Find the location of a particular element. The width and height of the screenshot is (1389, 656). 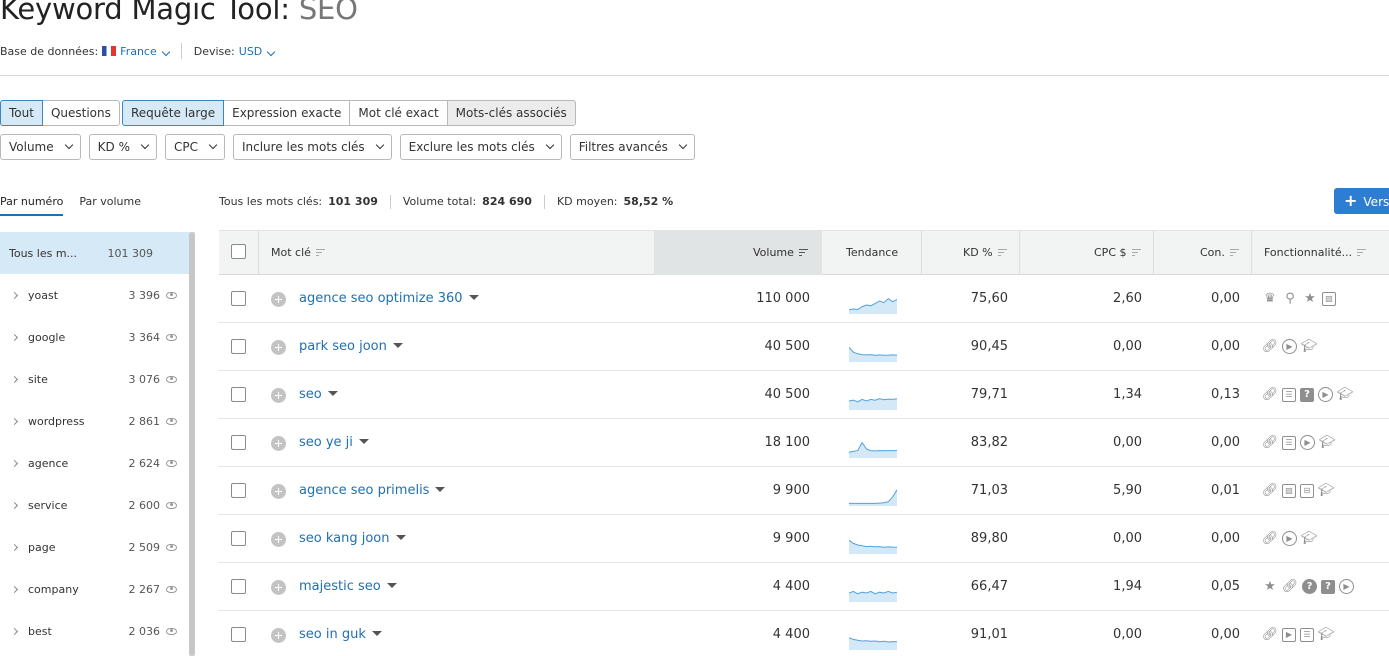

tab-all: Tout is located at coordinates (21, 113).